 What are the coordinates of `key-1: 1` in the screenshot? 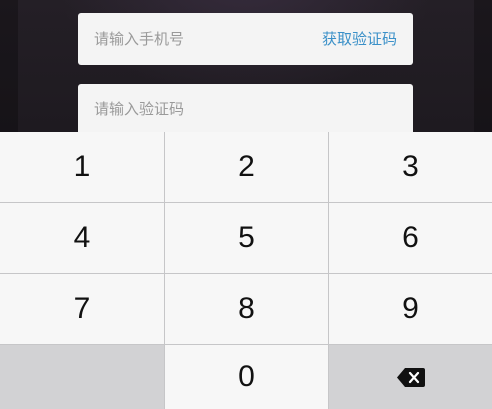 It's located at (82, 167).